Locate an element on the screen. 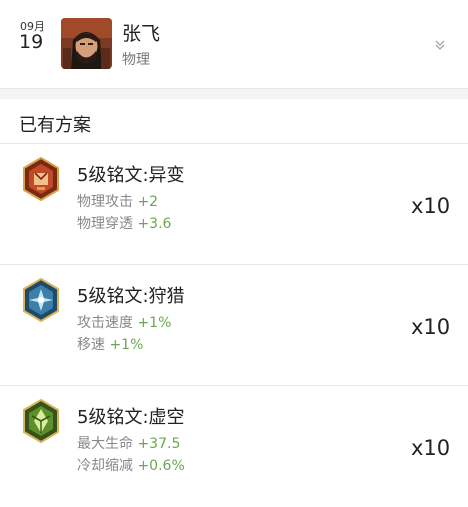  attribute-label: 物理攻击 is located at coordinates (105, 202).